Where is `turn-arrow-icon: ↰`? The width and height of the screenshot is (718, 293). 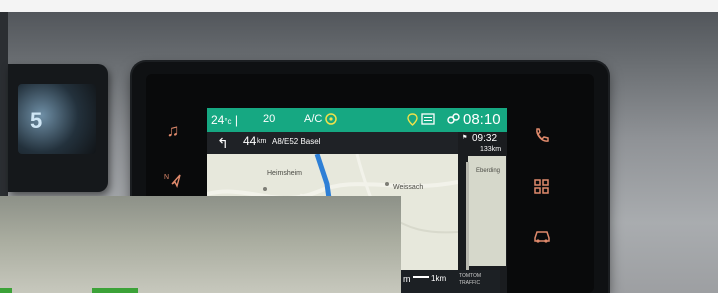
turn-arrow-icon: ↰ is located at coordinates (223, 143).